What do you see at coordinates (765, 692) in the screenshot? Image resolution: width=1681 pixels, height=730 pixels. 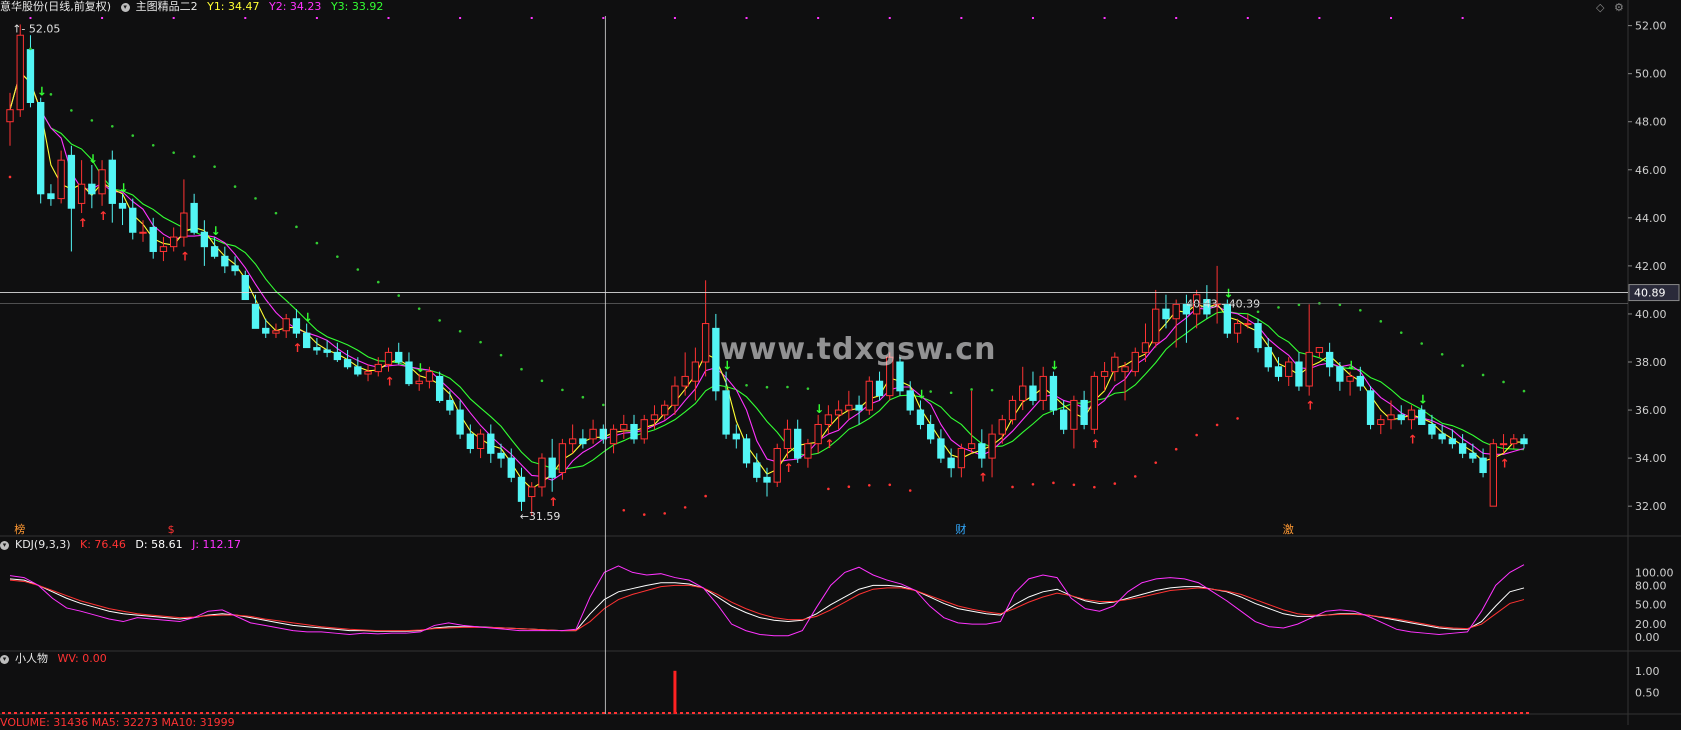 I see `xiaorenwu-bars` at bounding box center [765, 692].